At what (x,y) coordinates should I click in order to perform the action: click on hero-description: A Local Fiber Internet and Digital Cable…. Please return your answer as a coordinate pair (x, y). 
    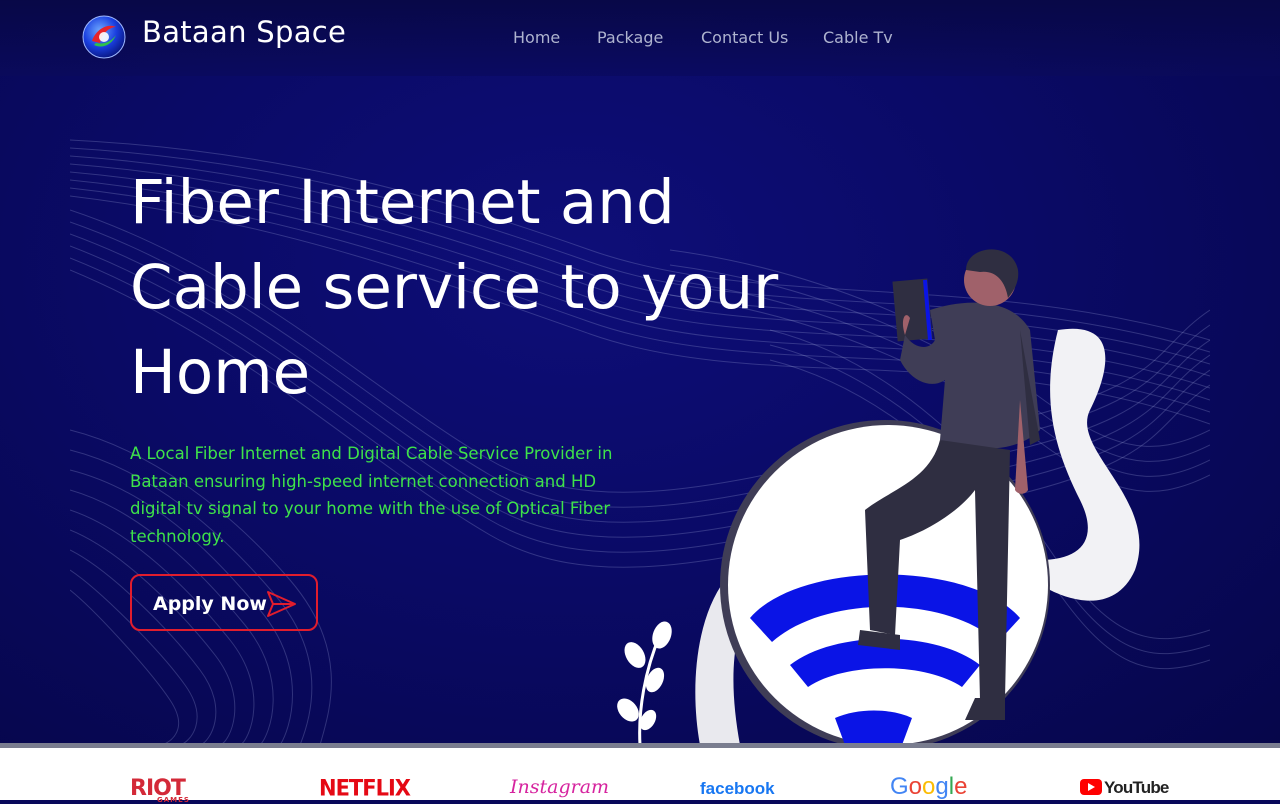
    Looking at the image, I should click on (371, 495).